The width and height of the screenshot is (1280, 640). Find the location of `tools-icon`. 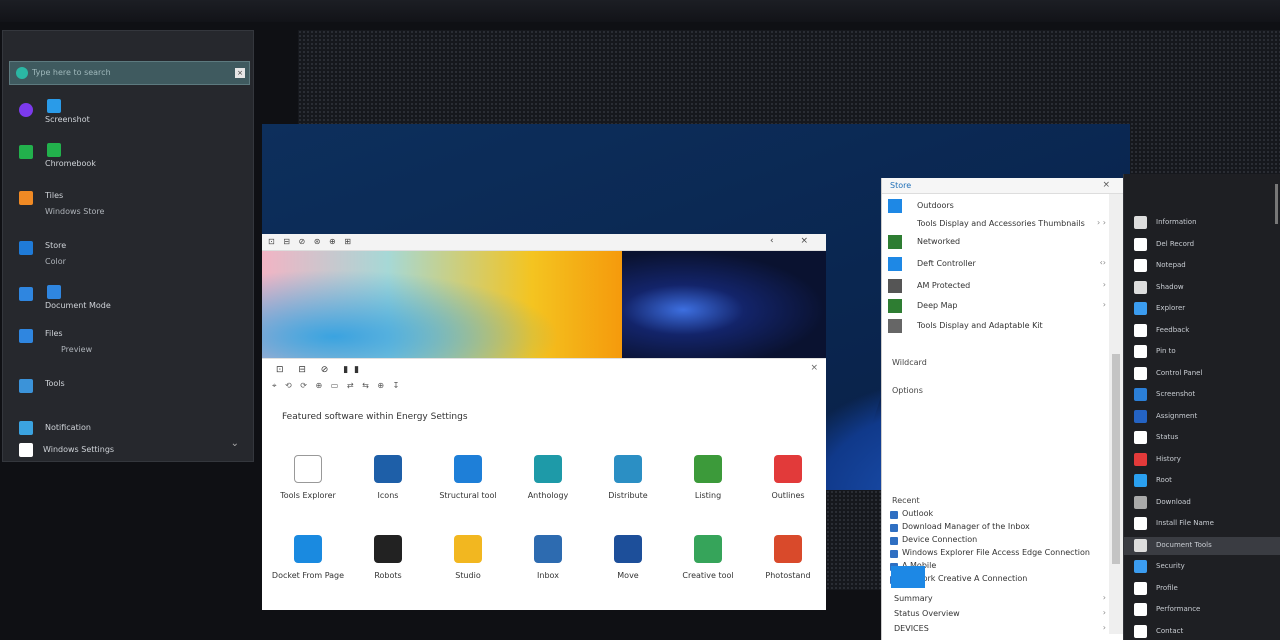

tools-icon is located at coordinates (26, 386).